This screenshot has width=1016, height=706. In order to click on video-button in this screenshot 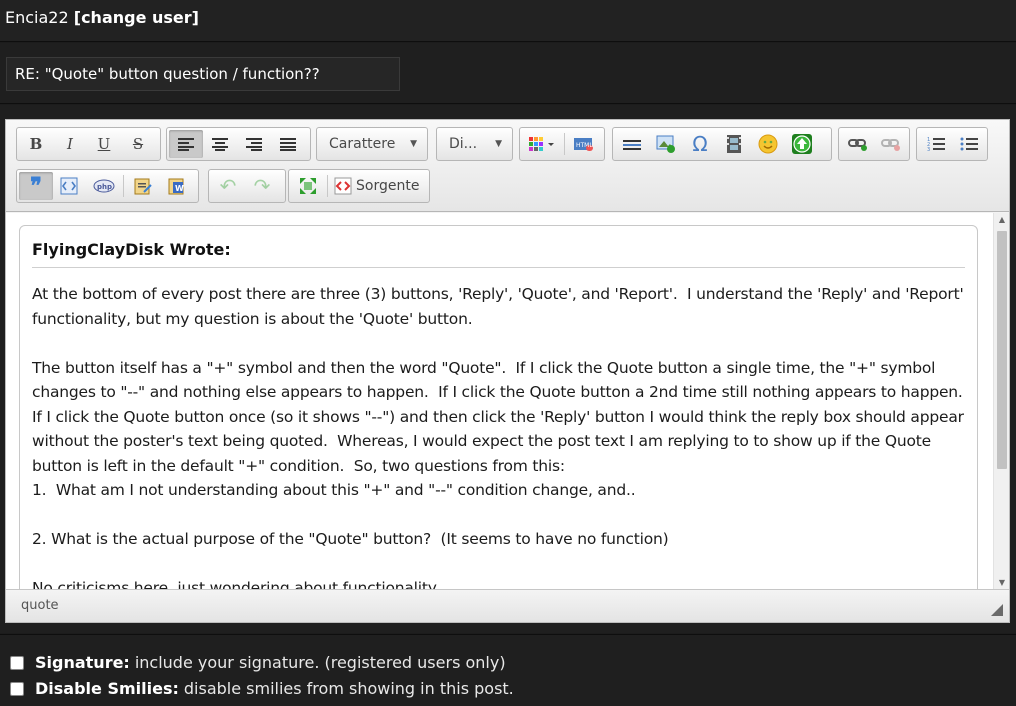, I will do `click(734, 144)`.